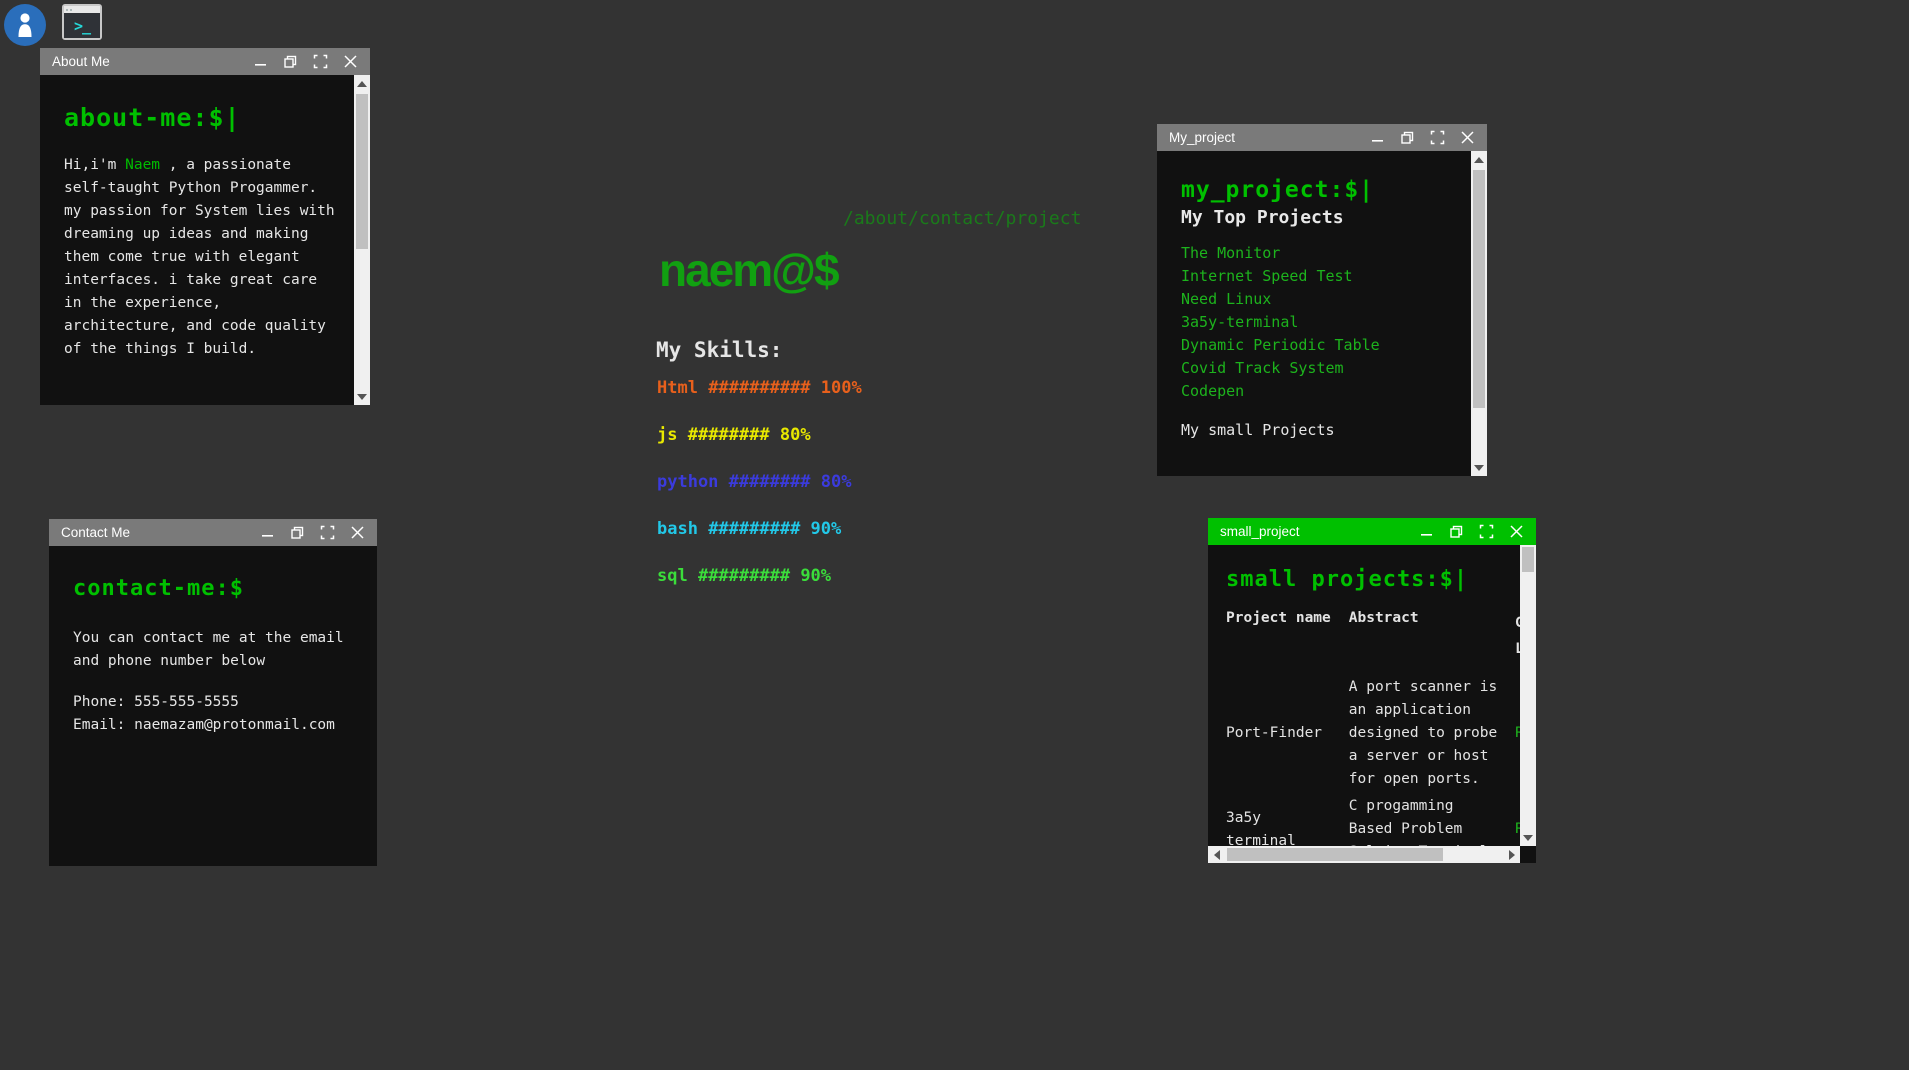 The image size is (1909, 1070). What do you see at coordinates (1216, 854) in the screenshot?
I see `scroll-left-icon` at bounding box center [1216, 854].